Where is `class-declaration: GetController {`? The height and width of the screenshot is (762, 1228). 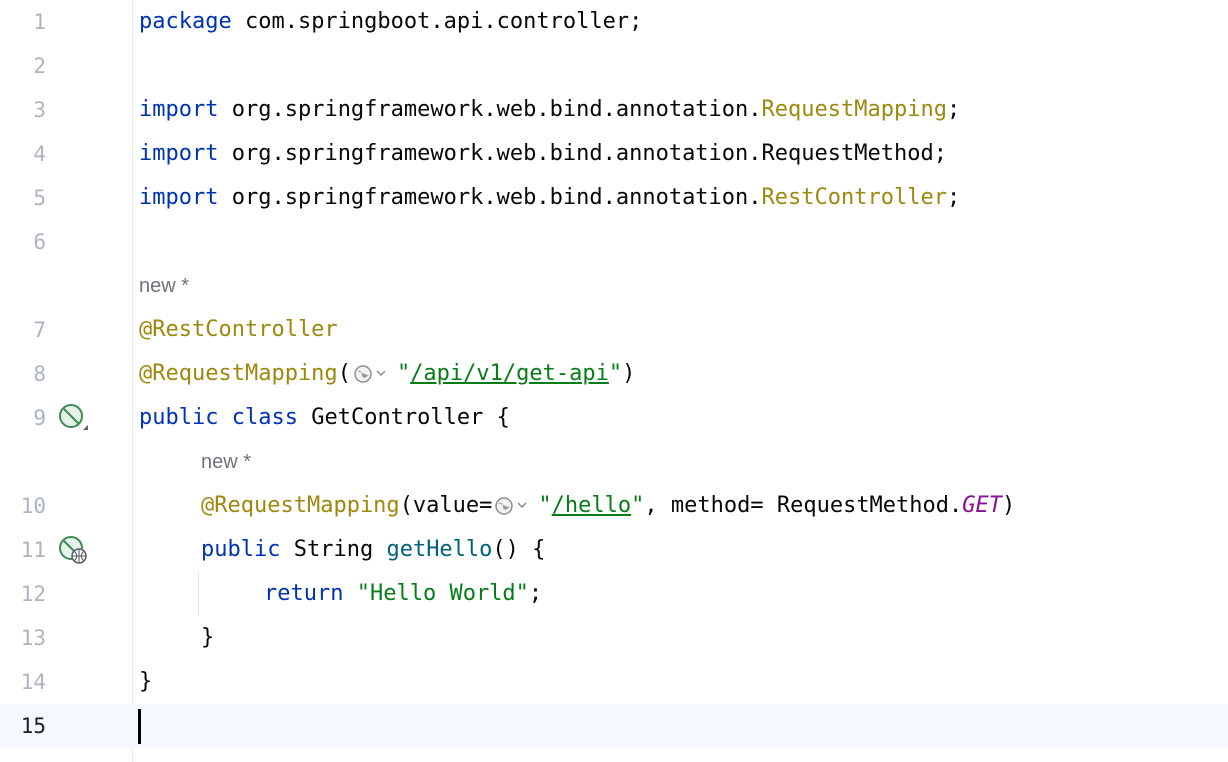
class-declaration: GetController { is located at coordinates (403, 417).